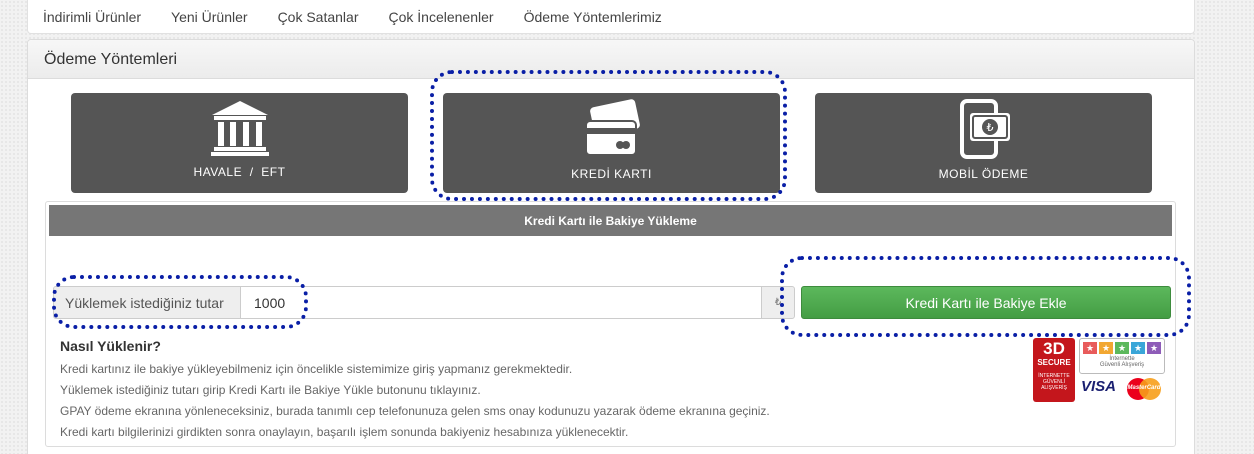 Image resolution: width=1254 pixels, height=454 pixels. Describe the element at coordinates (239, 172) in the screenshot. I see `method-label: HAVALE / EFT` at that location.